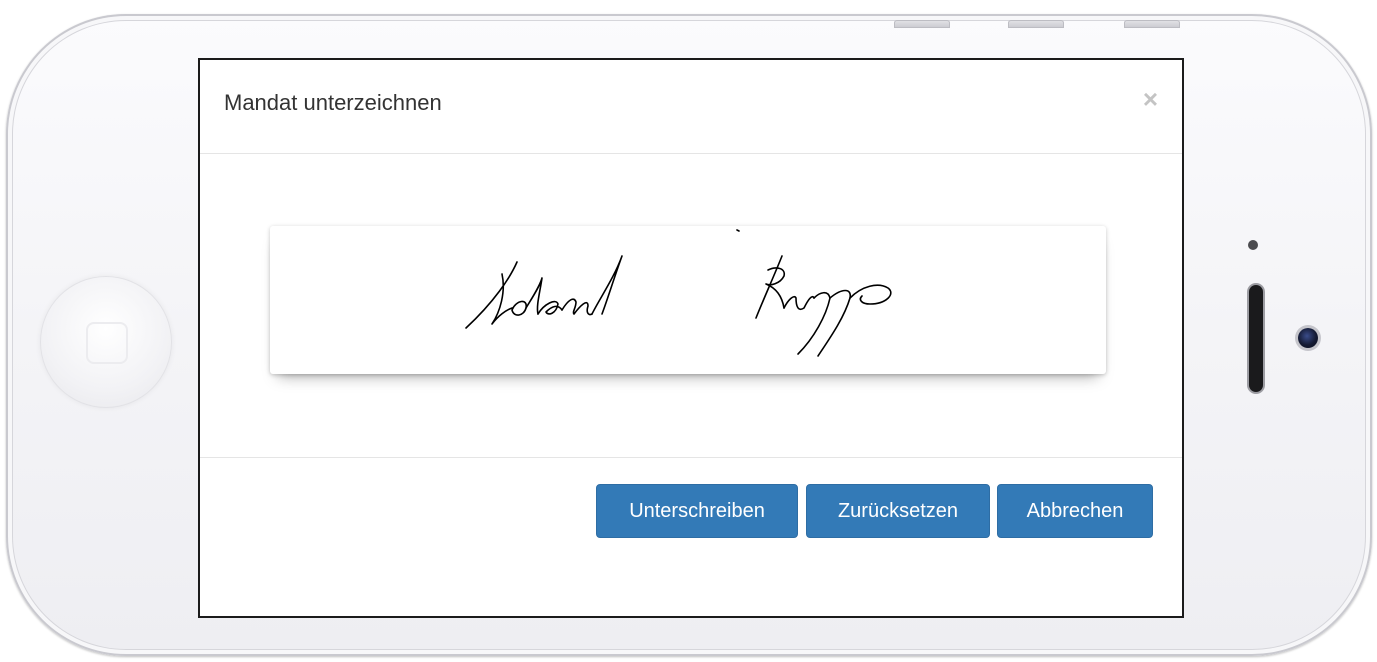 This screenshot has width=1377, height=662. I want to click on close-icon: ×, so click(1150, 99).